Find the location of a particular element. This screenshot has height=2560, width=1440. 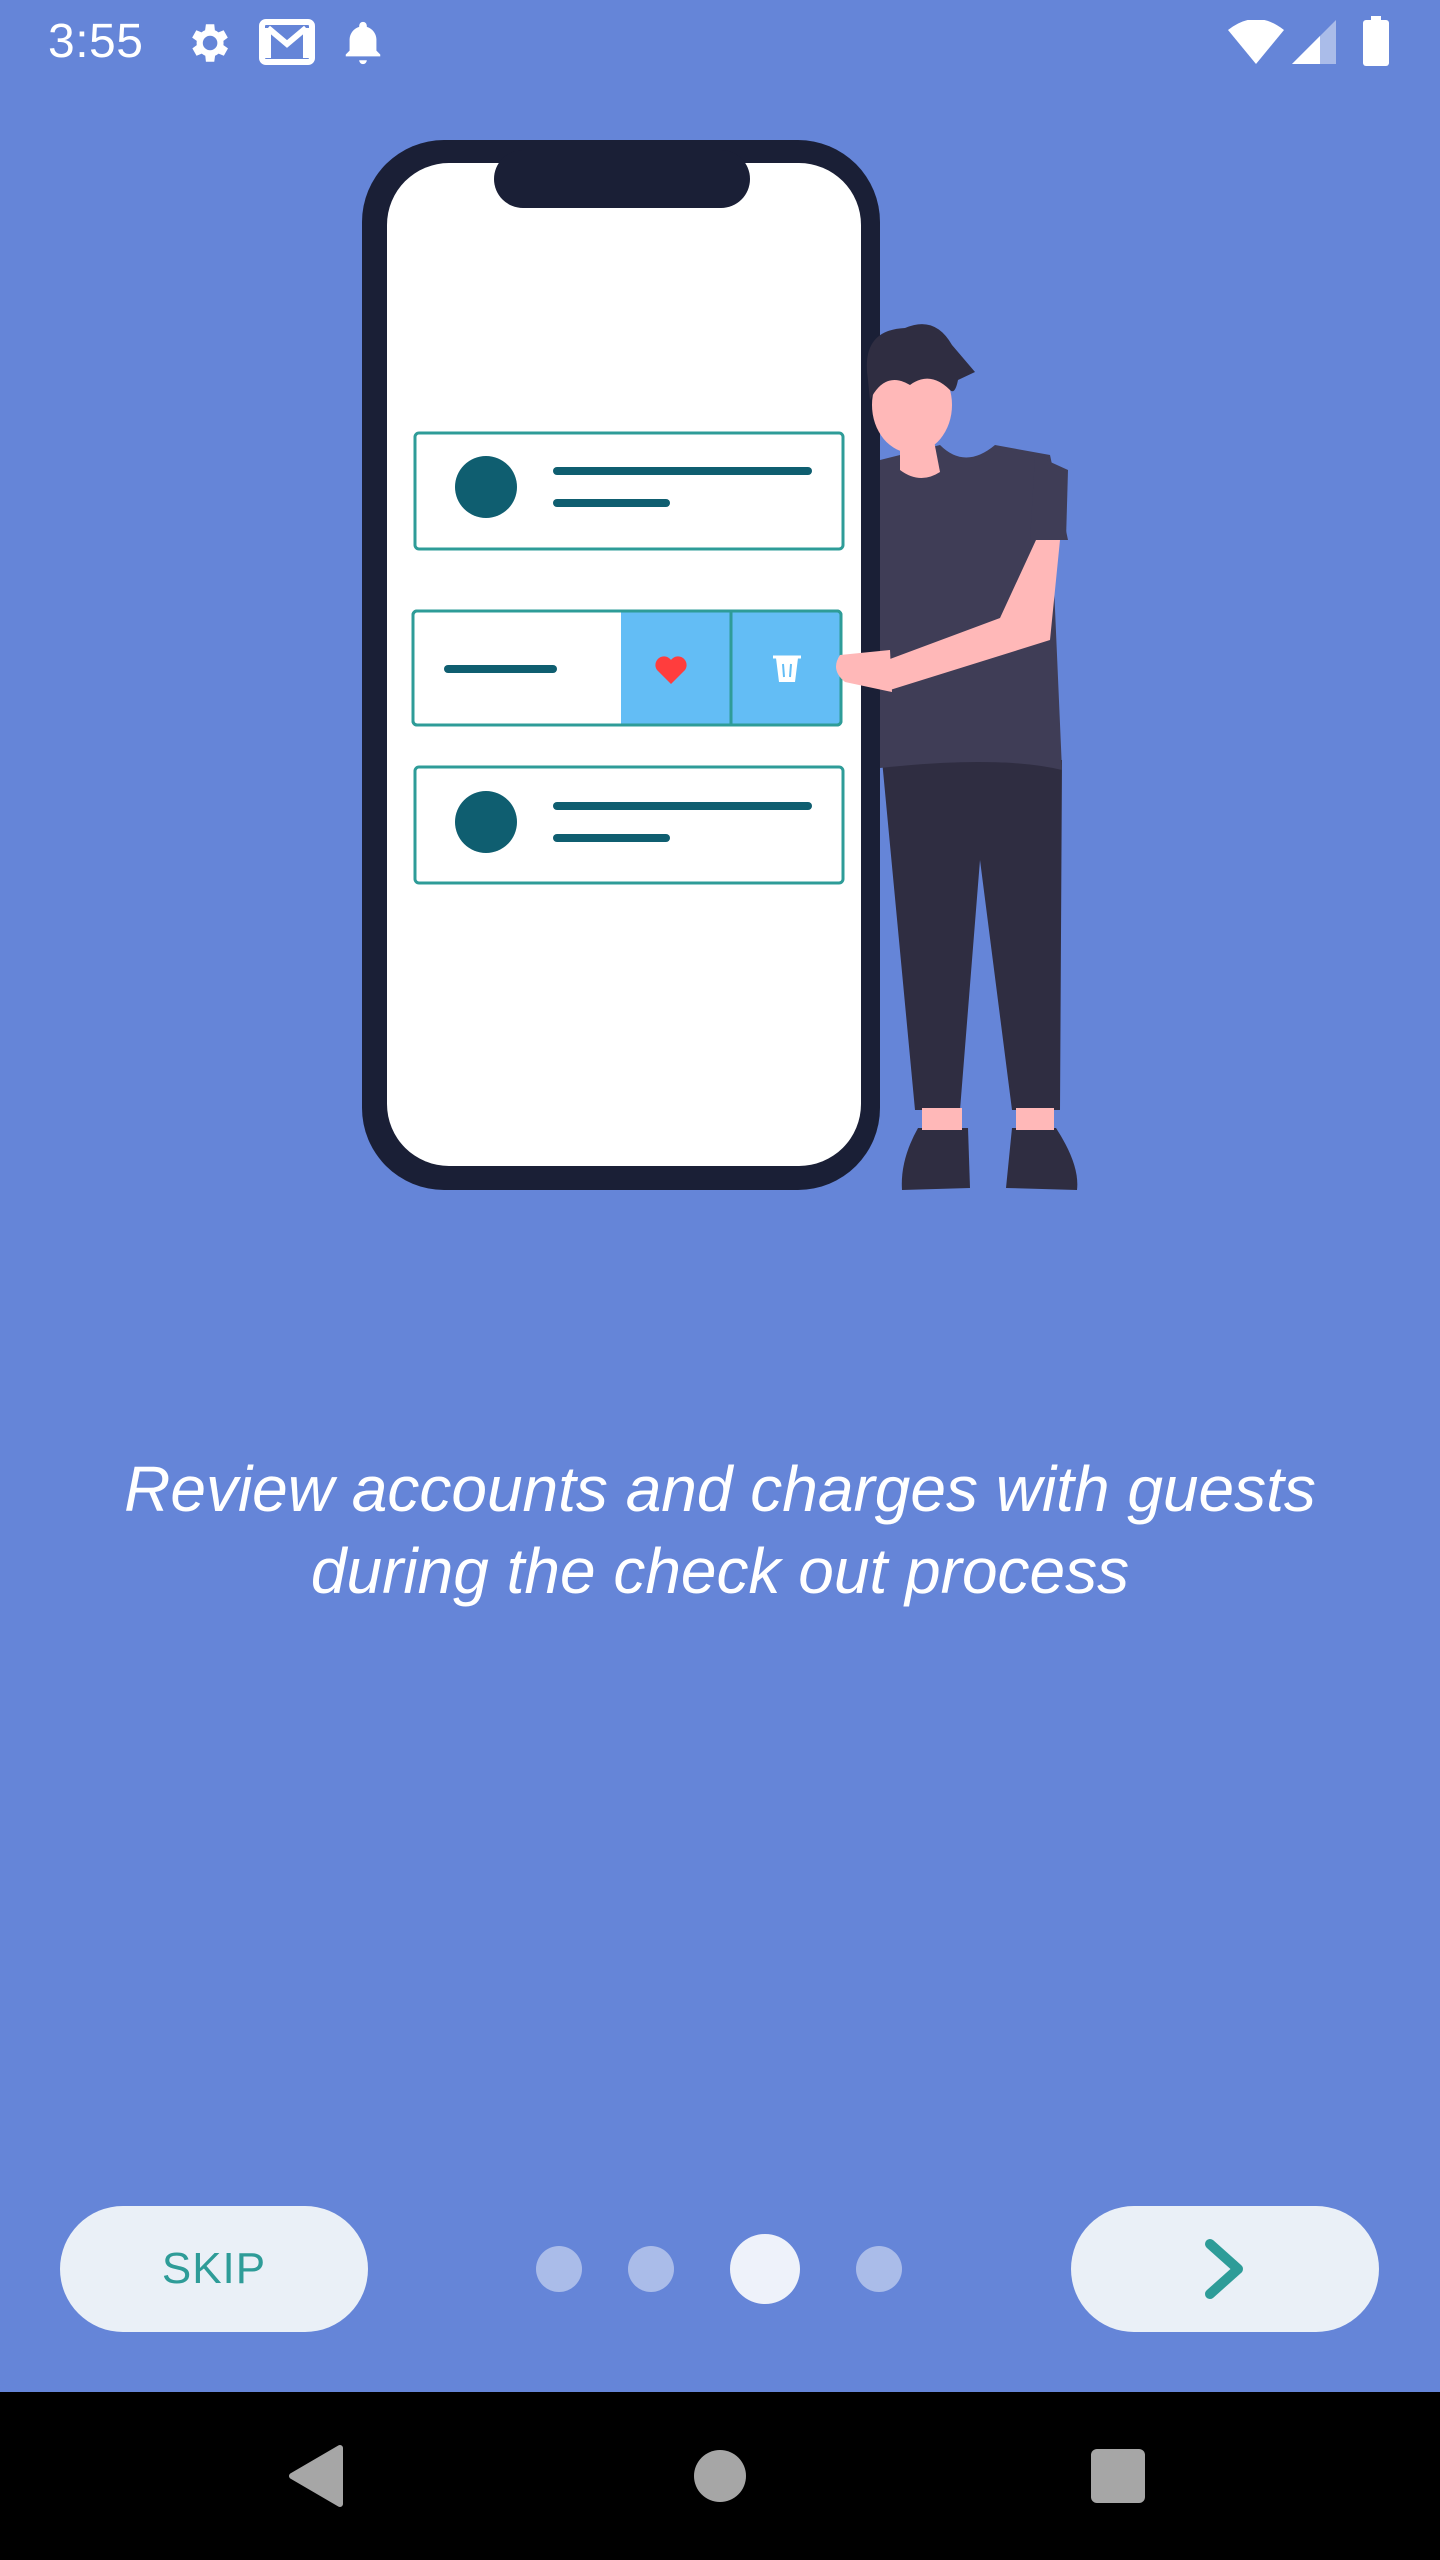

page-dot-3-active is located at coordinates (765, 2269).